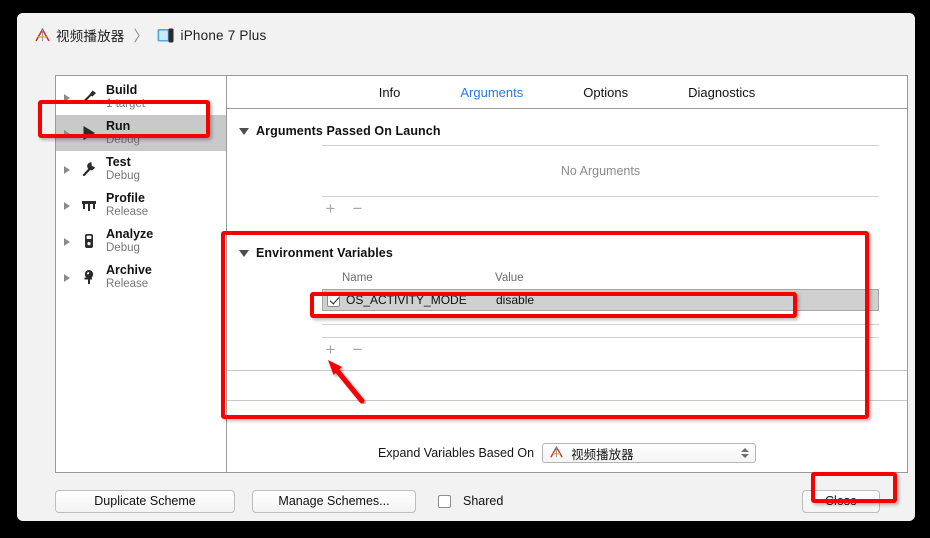  Describe the element at coordinates (357, 208) in the screenshot. I see `remove-argument-button: −` at that location.